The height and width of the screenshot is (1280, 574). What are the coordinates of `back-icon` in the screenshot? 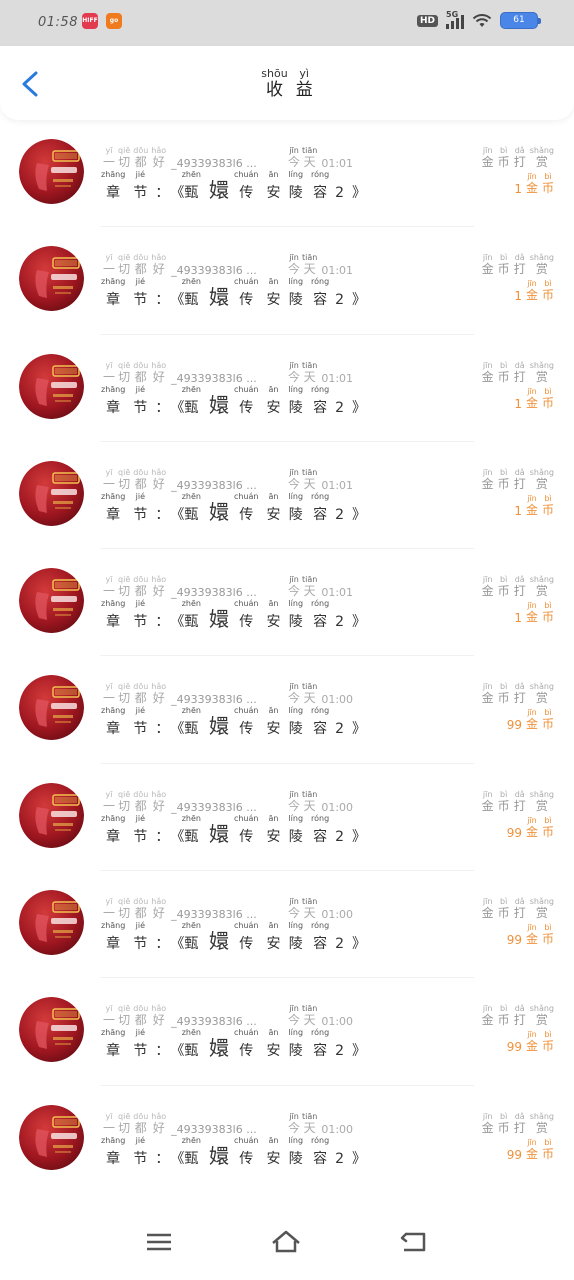 It's located at (414, 1242).